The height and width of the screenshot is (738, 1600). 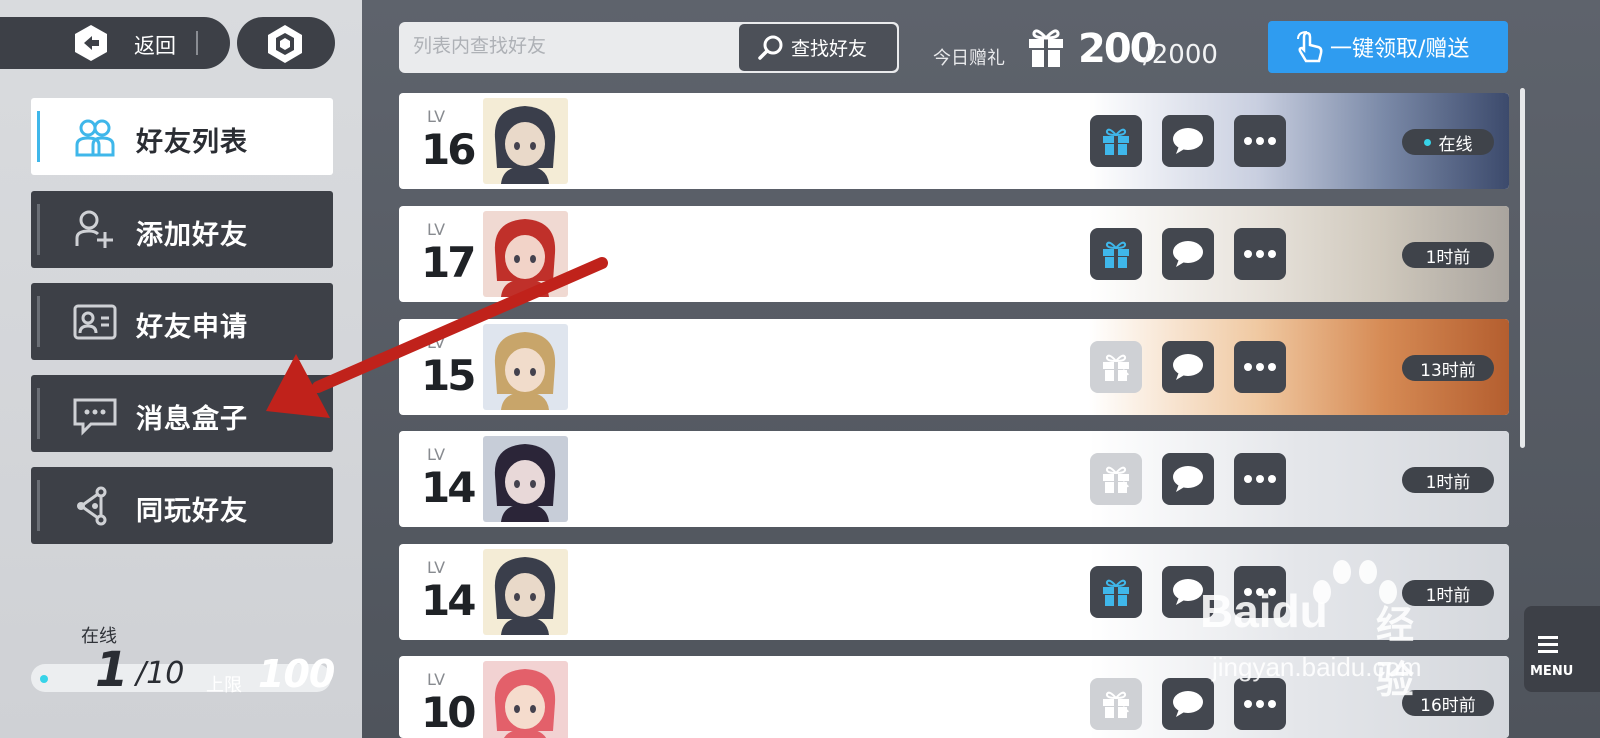 I want to click on gift-label: 今日赠礼, so click(x=969, y=58).